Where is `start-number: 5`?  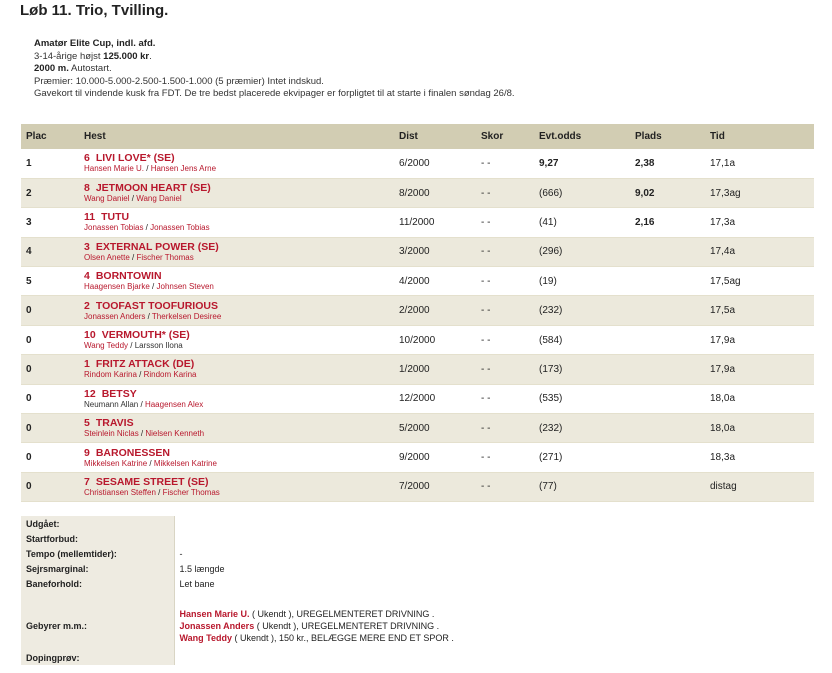 start-number: 5 is located at coordinates (87, 423).